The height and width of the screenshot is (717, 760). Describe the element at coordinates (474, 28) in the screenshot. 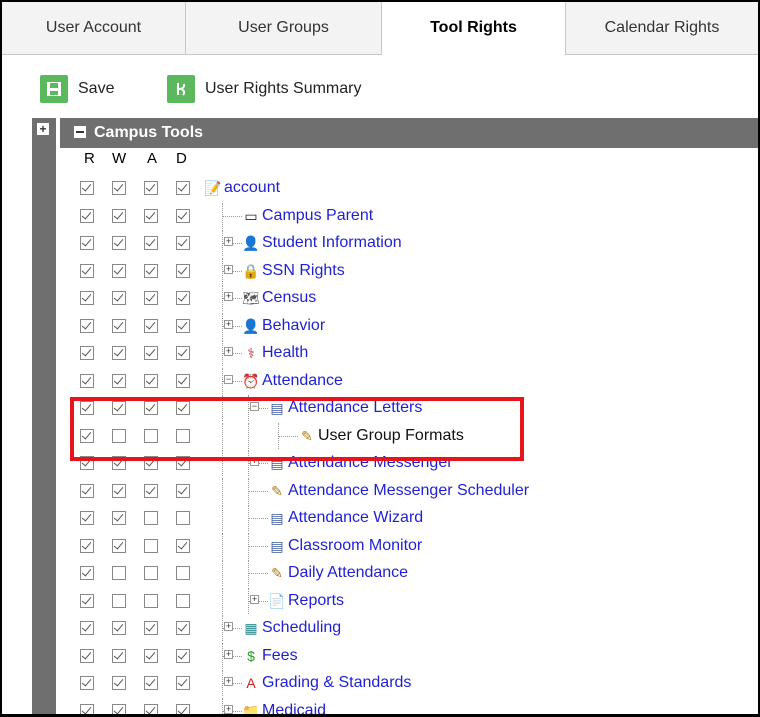

I see `tab-tool-rights: Tool Rights` at that location.